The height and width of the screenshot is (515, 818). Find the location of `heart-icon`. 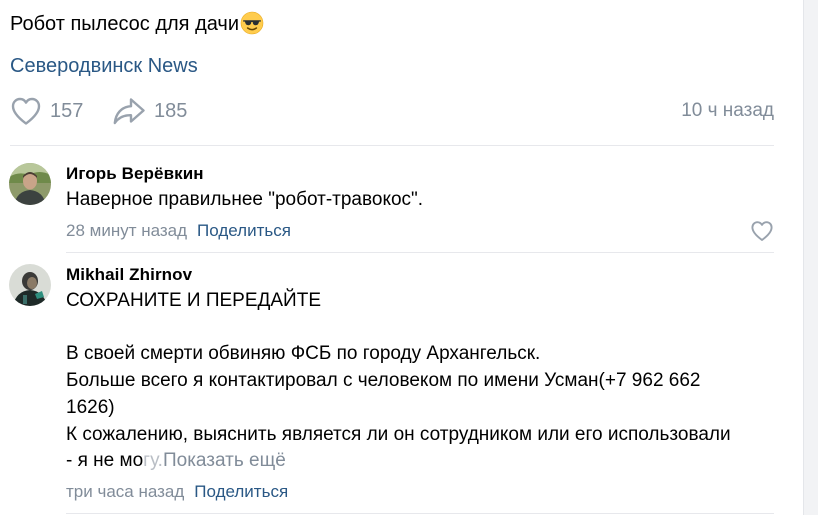

heart-icon is located at coordinates (26, 111).